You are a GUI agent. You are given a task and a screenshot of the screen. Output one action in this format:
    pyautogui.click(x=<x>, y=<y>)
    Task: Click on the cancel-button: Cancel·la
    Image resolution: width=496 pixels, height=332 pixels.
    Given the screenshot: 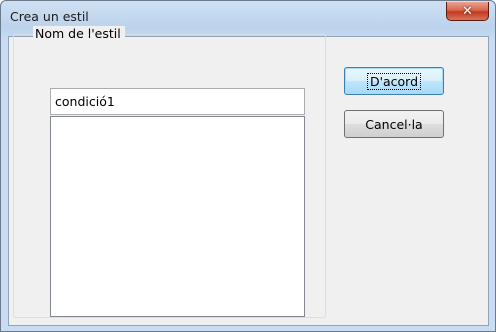 What is the action you would take?
    pyautogui.click(x=394, y=124)
    